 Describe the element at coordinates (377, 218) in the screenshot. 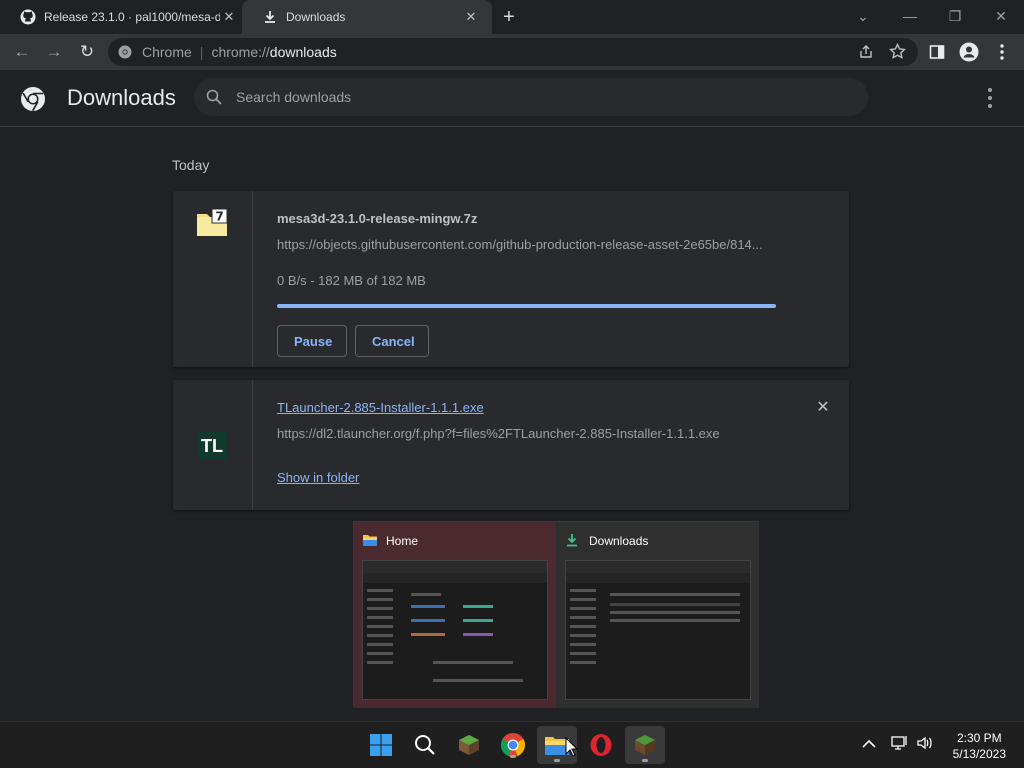

I see `download-filename: mesa3d-23.1.0-release-mingw.7z` at that location.